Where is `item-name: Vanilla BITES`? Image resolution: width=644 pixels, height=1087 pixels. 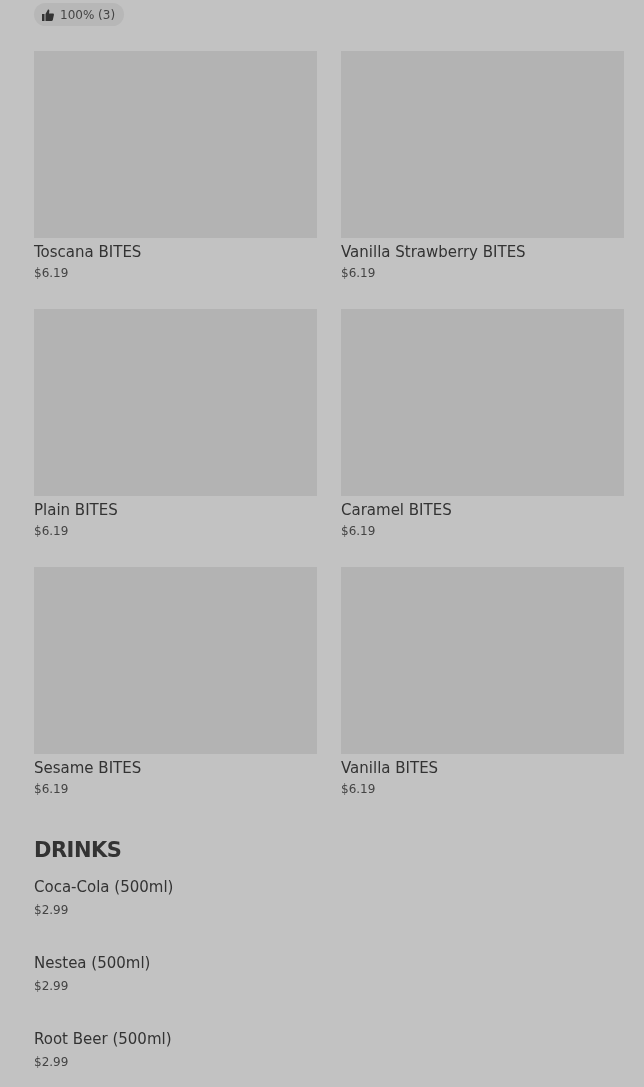
item-name: Vanilla BITES is located at coordinates (482, 768).